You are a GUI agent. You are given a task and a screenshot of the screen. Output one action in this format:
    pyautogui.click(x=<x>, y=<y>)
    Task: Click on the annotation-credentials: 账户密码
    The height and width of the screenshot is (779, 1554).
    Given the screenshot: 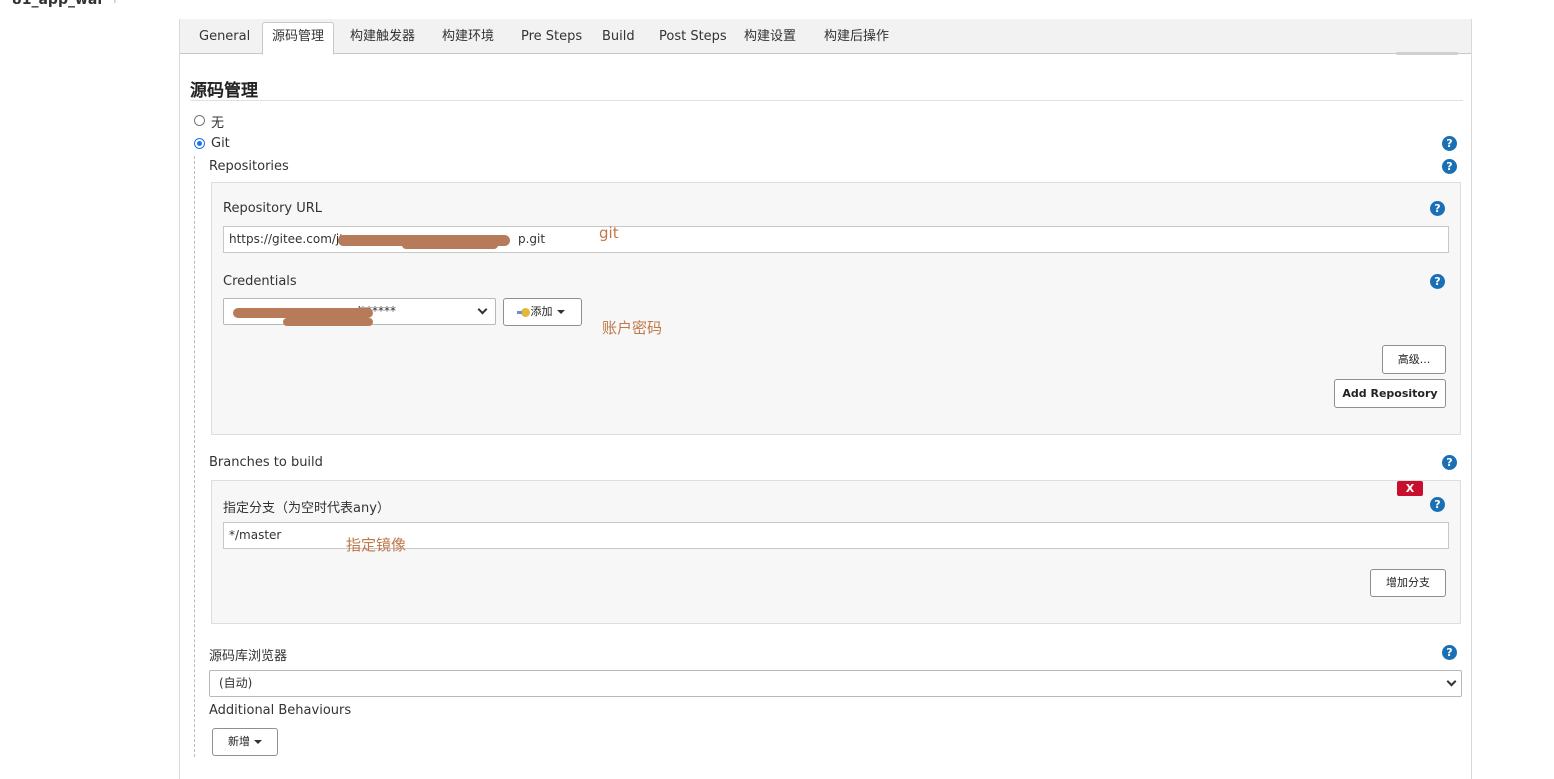 What is the action you would take?
    pyautogui.click(x=632, y=328)
    